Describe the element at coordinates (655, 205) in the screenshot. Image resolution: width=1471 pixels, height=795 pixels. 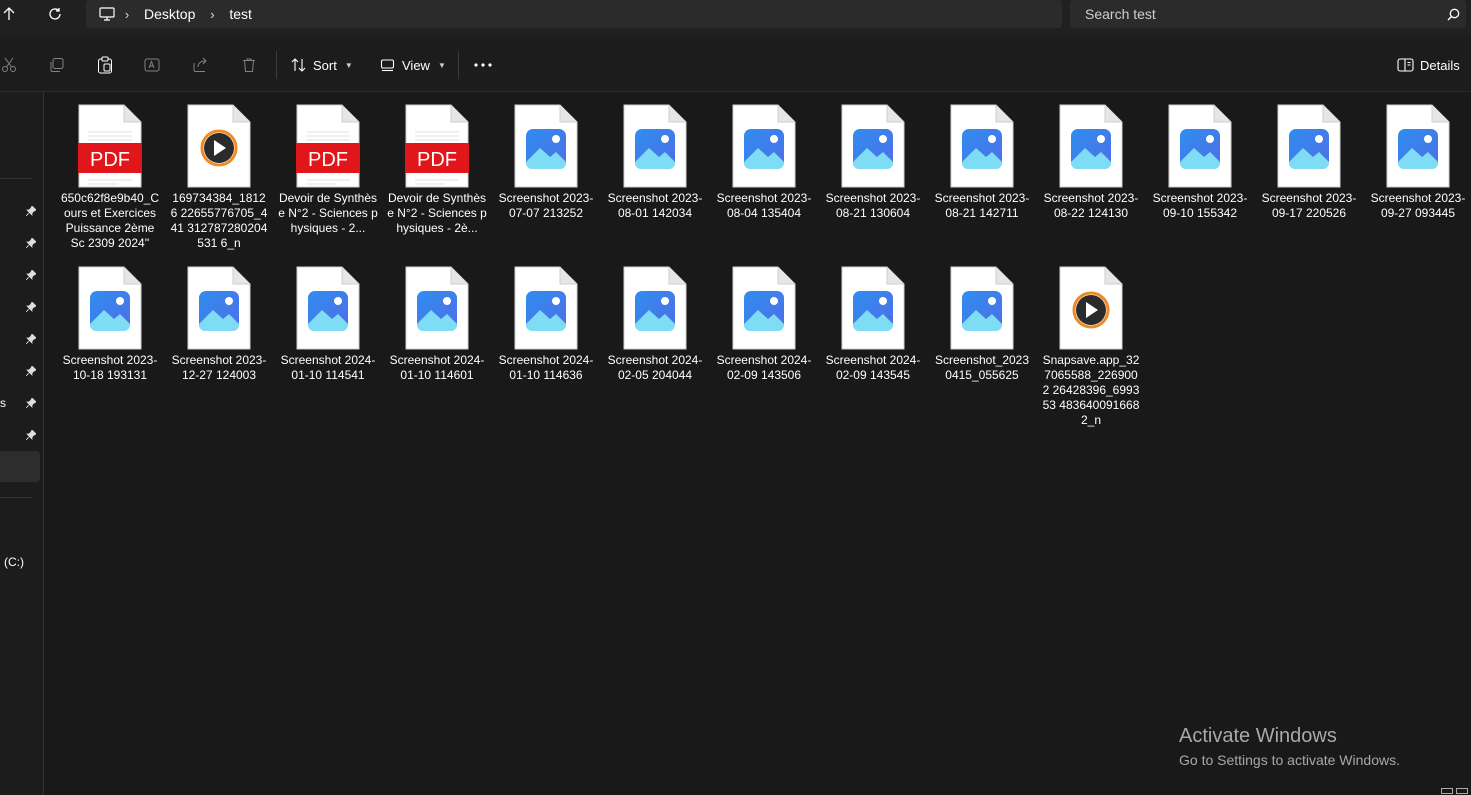
I see `file-name: Screenshot 2023-08-01 142034` at that location.